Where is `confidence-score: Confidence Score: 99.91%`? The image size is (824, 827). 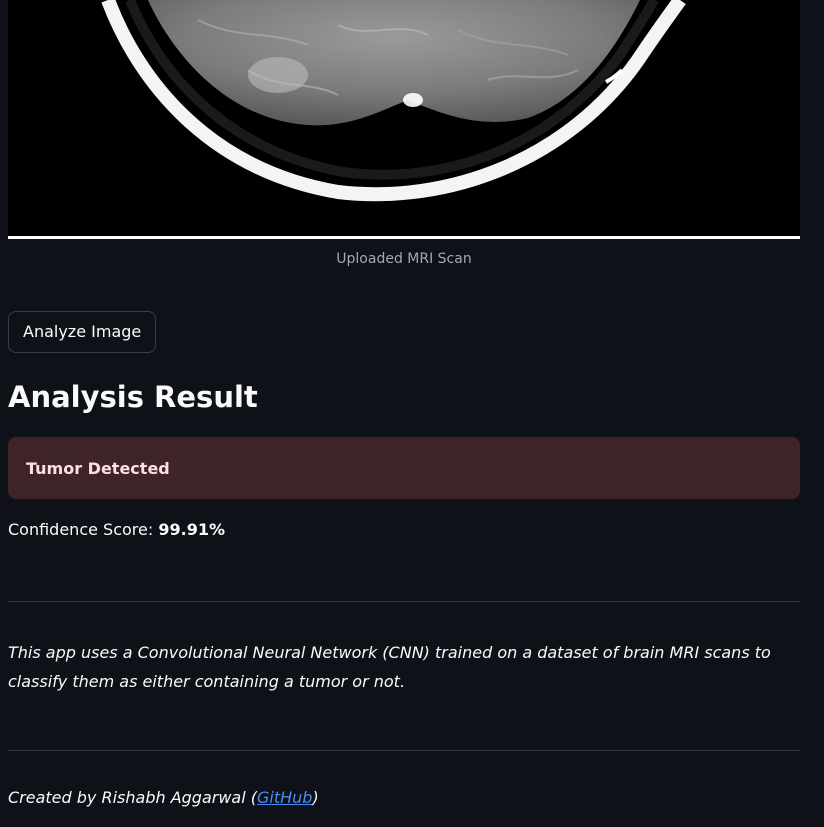 confidence-score: Confidence Score: 99.91% is located at coordinates (116, 529).